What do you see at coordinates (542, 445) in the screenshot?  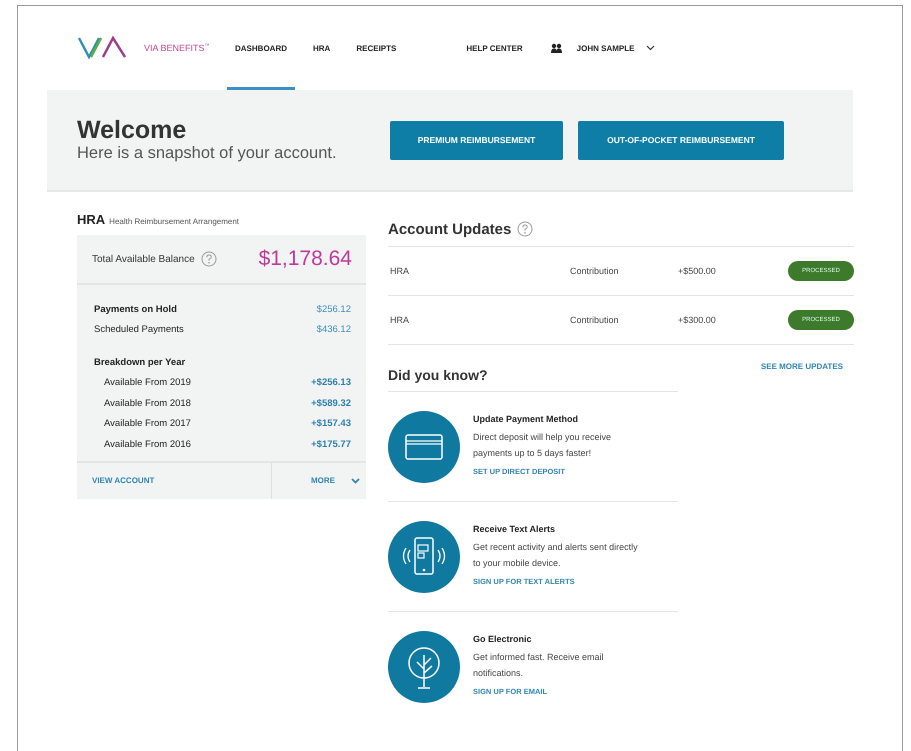 I see `tip-text: Direct deposit will help you receive payments up to 5 days faster!` at bounding box center [542, 445].